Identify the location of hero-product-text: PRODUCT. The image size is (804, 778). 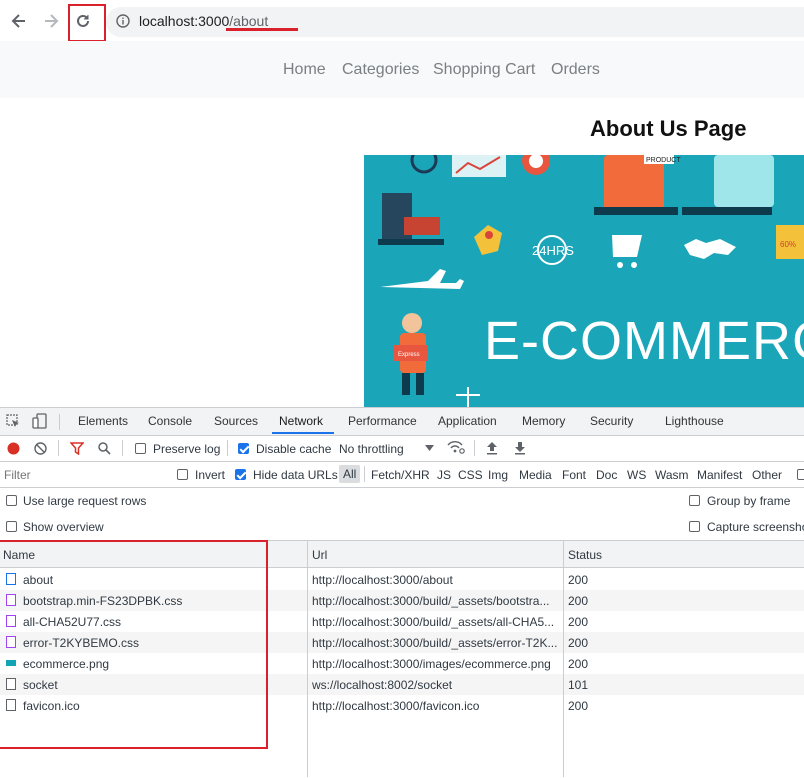
(663, 160).